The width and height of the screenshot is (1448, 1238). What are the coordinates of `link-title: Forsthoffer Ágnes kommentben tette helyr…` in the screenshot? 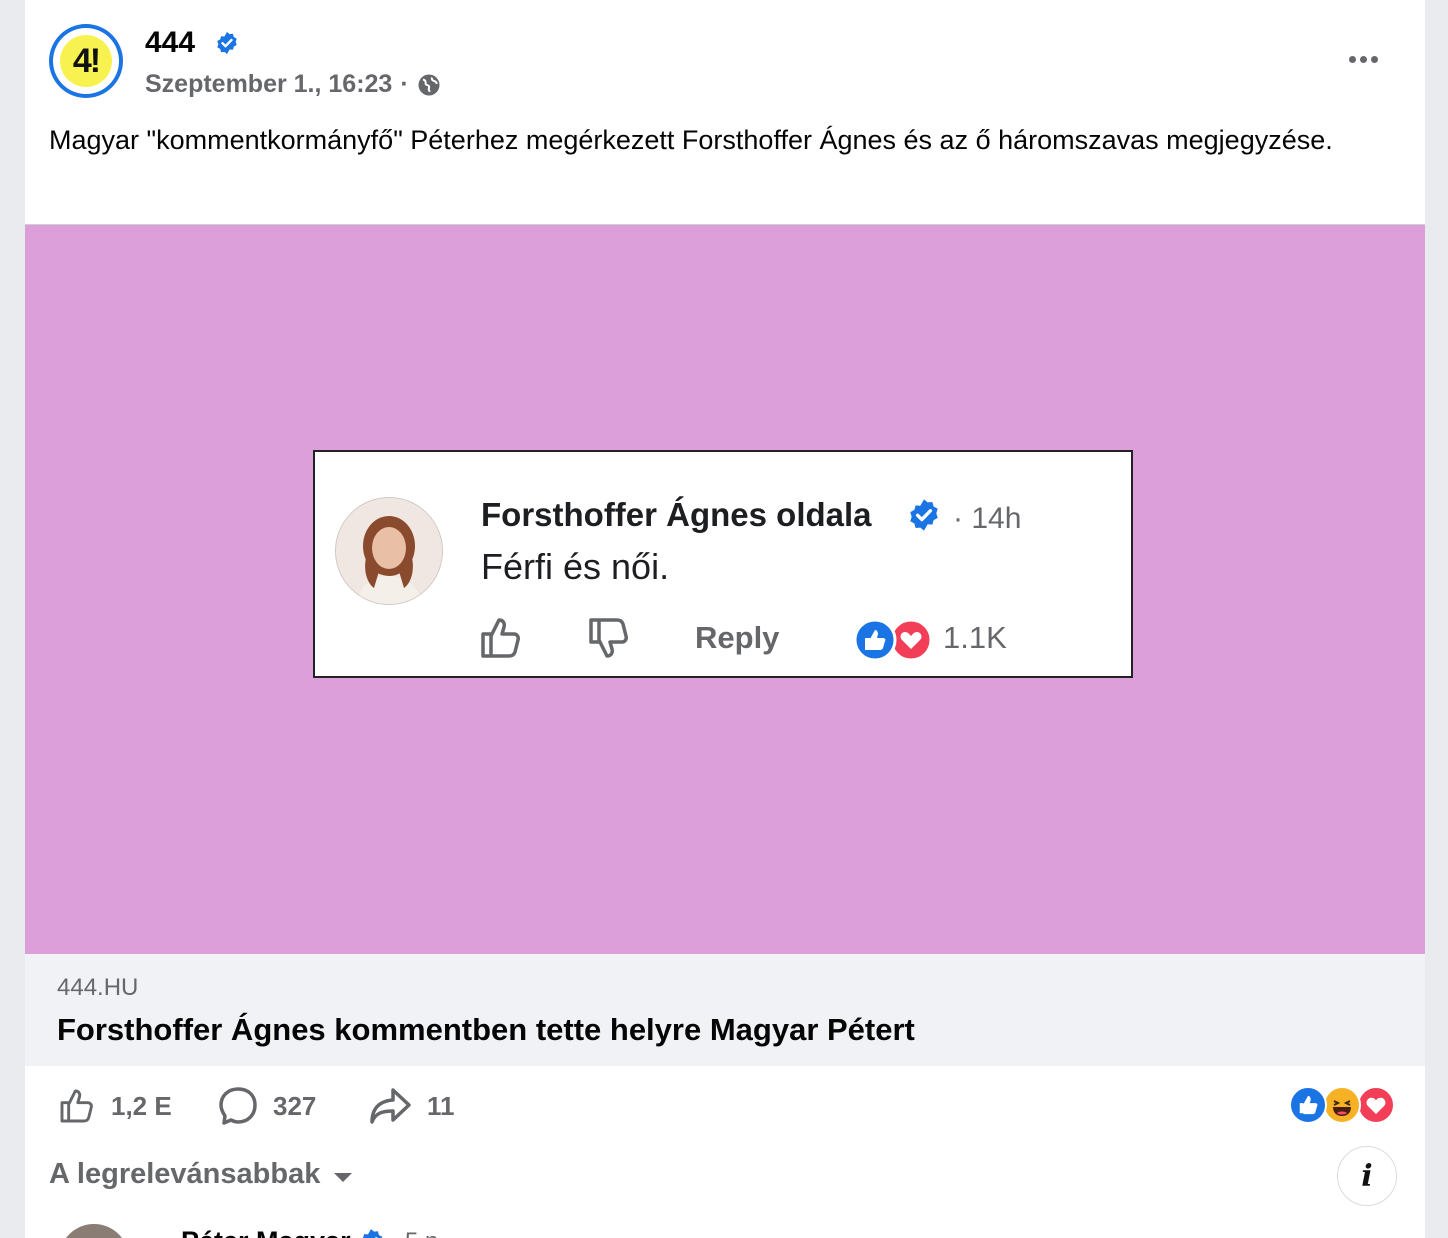 It's located at (486, 1030).